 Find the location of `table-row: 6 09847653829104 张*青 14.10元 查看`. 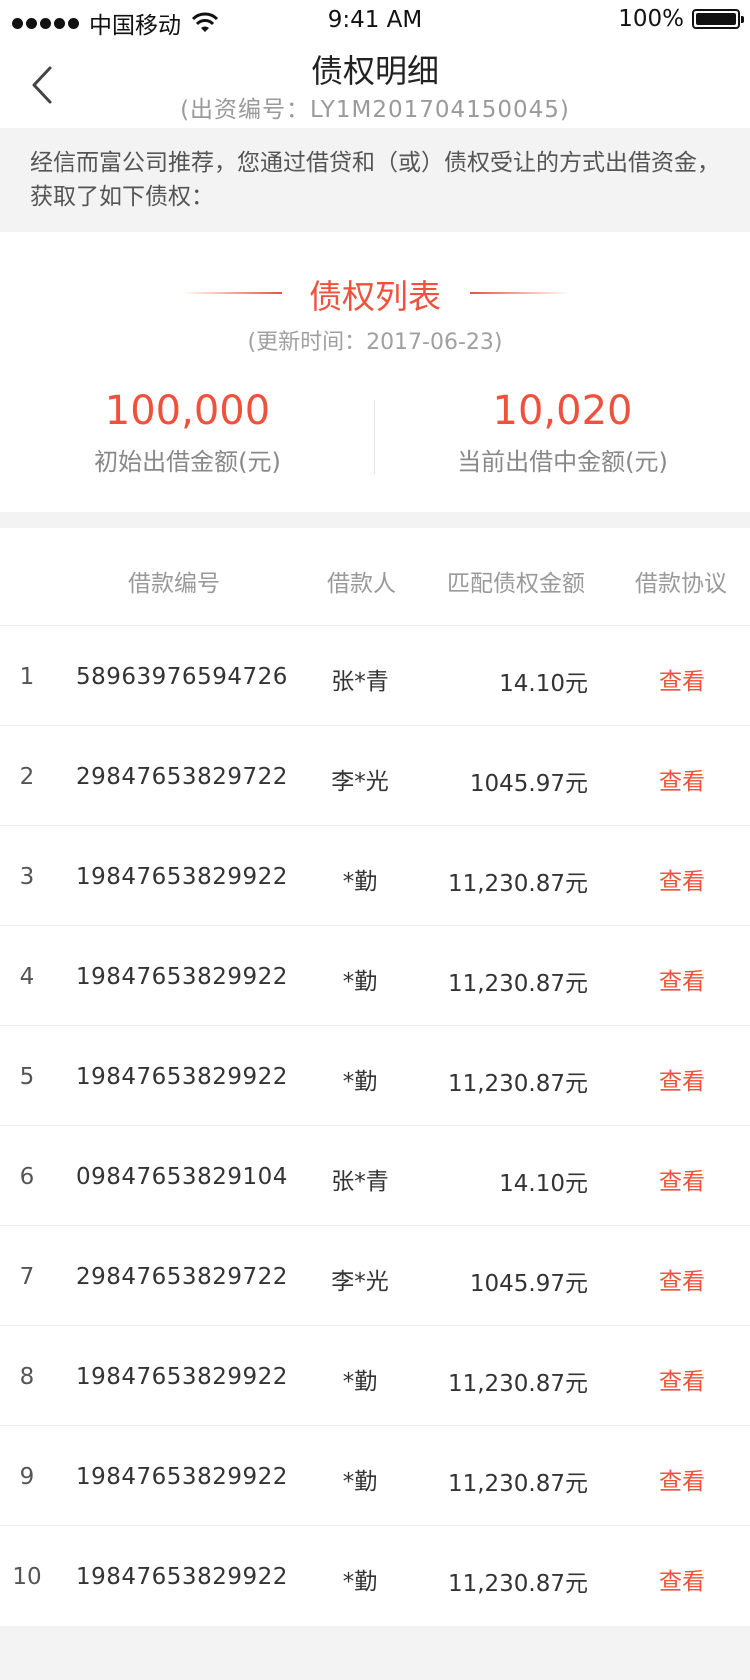

table-row: 6 09847653829104 张*青 14.10元 查看 is located at coordinates (375, 1176).